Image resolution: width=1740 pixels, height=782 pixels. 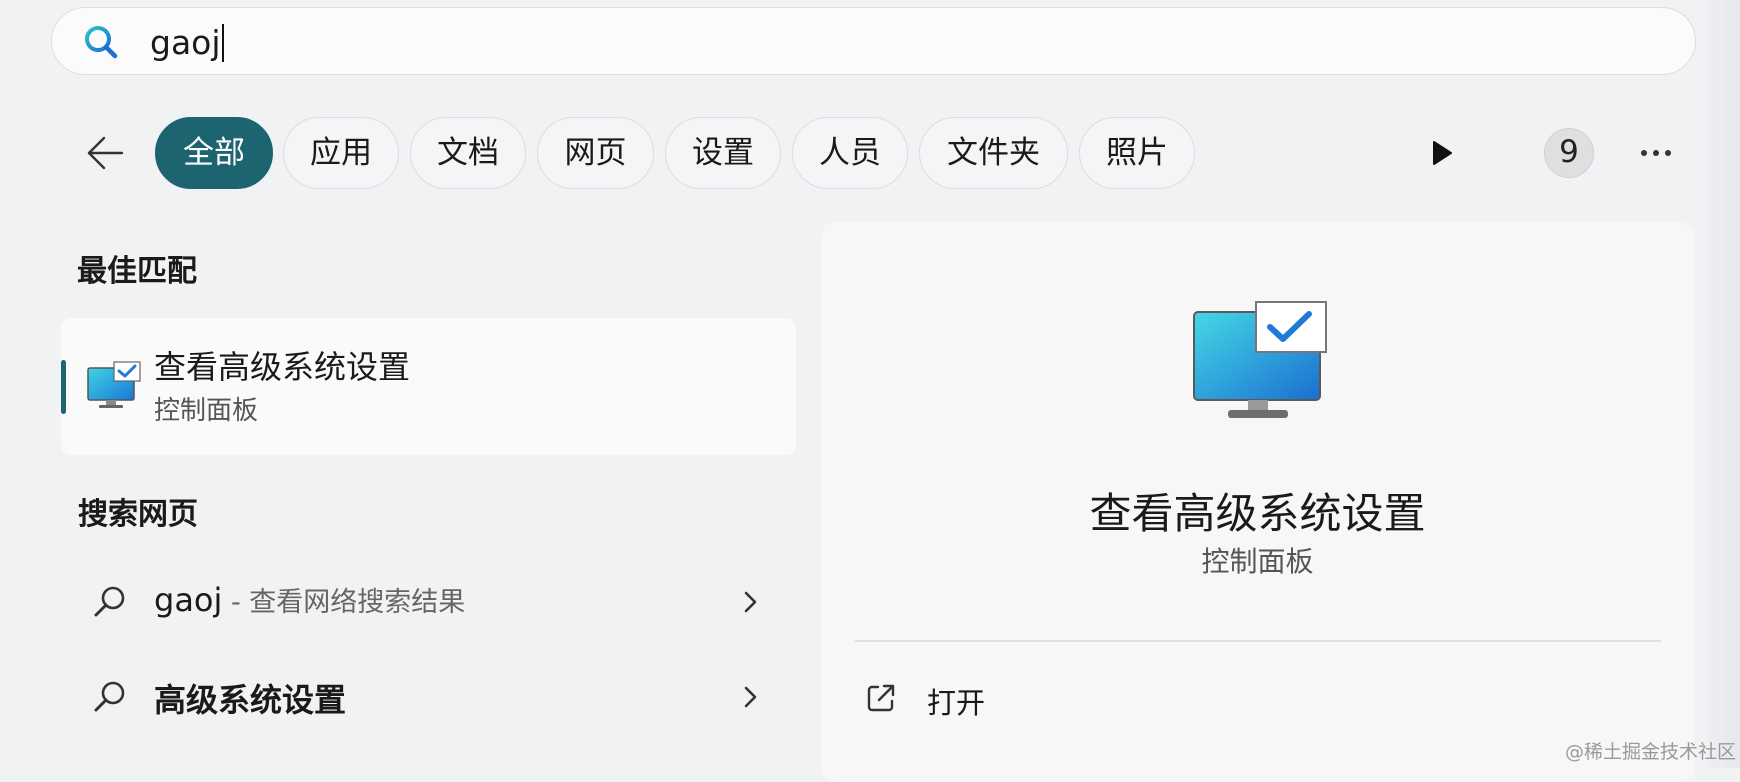 I want to click on preview-subtitle: 控制面板, so click(x=1257, y=561).